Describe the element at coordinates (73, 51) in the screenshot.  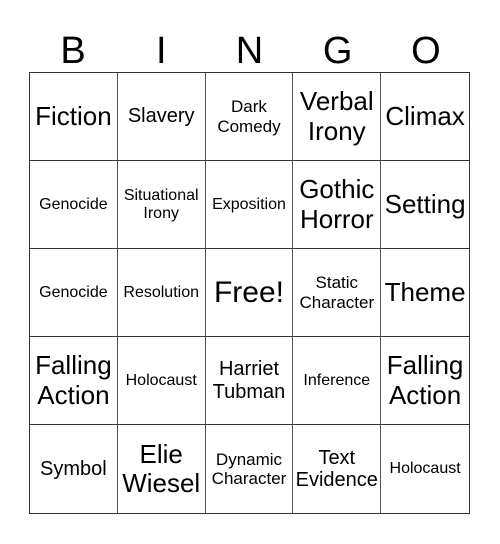
I see `header-letter-b: B` at that location.